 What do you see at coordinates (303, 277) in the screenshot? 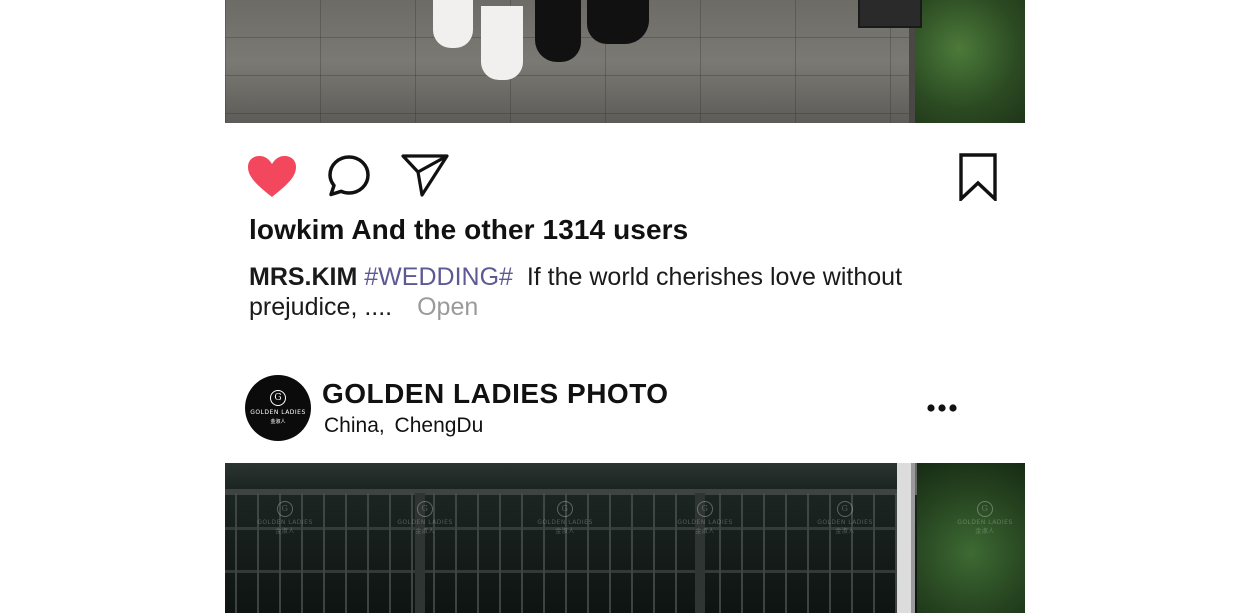
I see `caption-author: MRS.KIM` at bounding box center [303, 277].